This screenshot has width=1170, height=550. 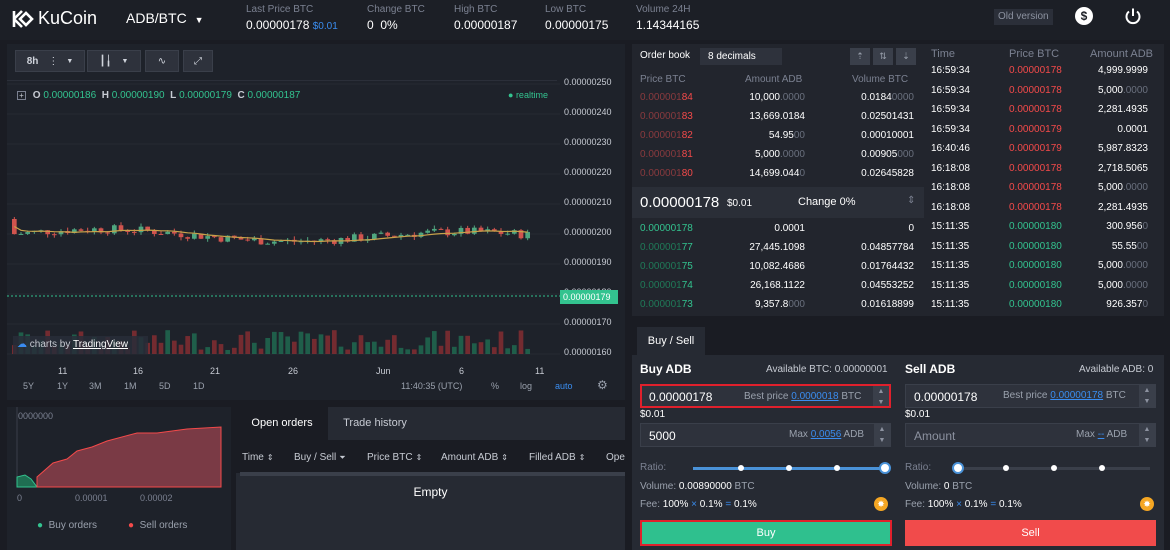 I want to click on orderbook-bid-row: 0.00000177 27,445.1098 0.04857784, so click(x=777, y=248).